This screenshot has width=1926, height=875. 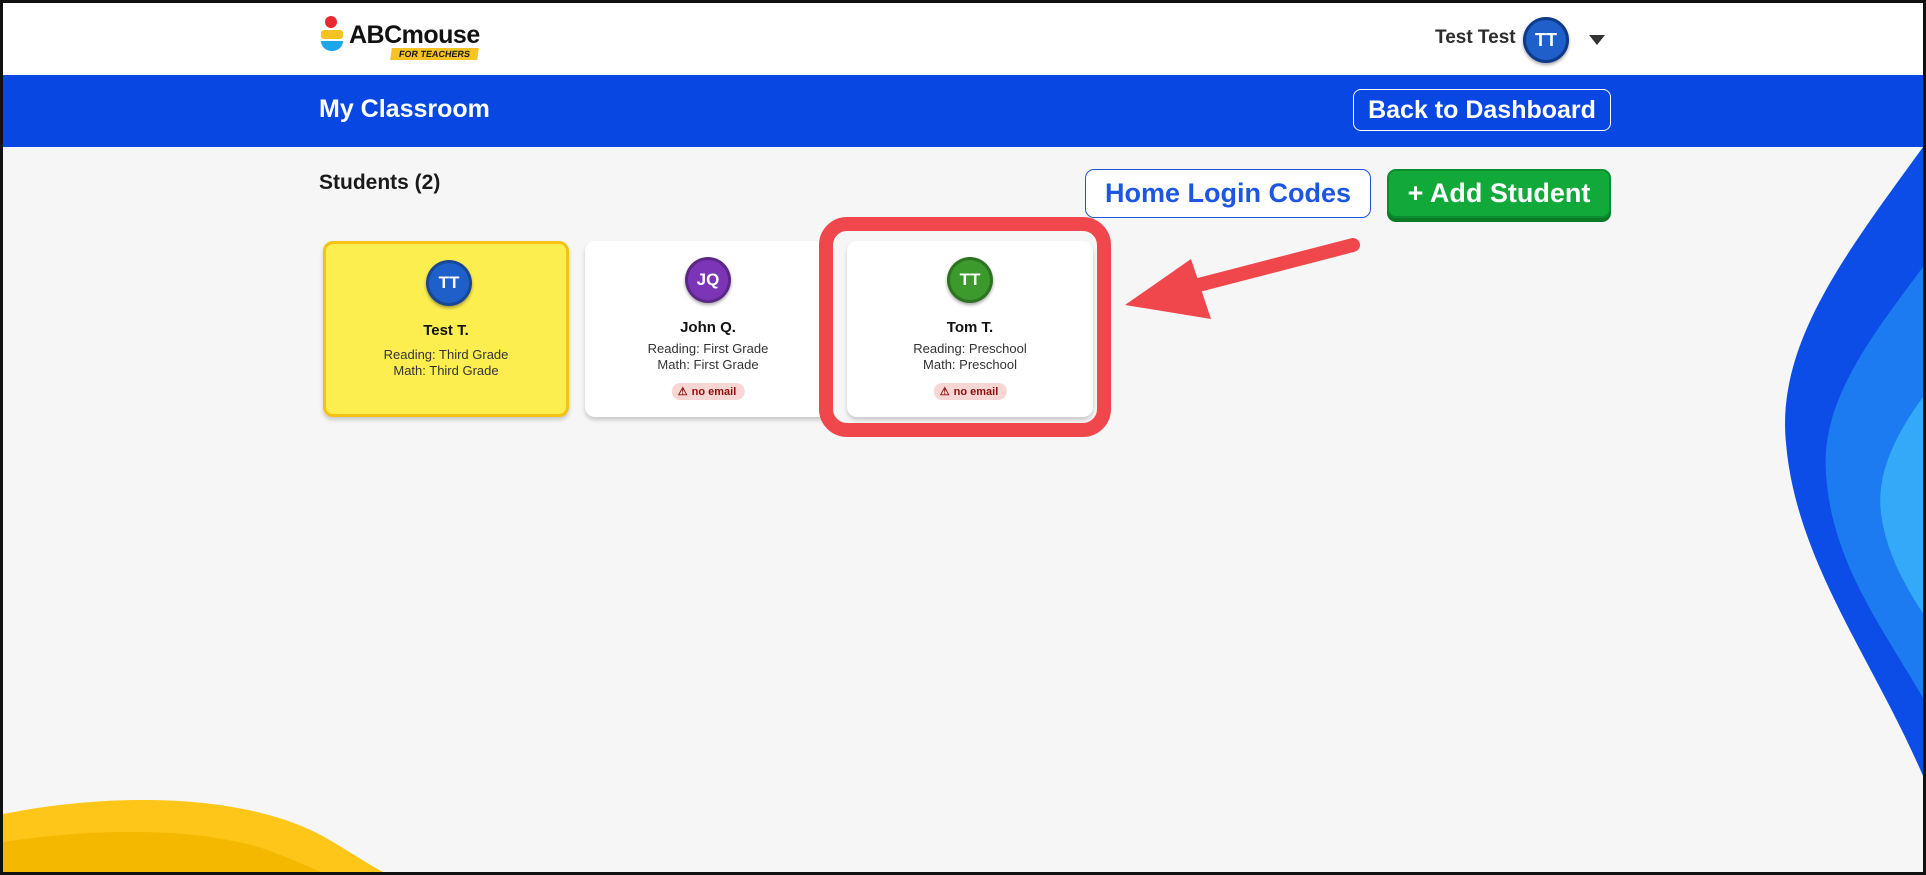 I want to click on student-name: John Q., so click(x=708, y=327).